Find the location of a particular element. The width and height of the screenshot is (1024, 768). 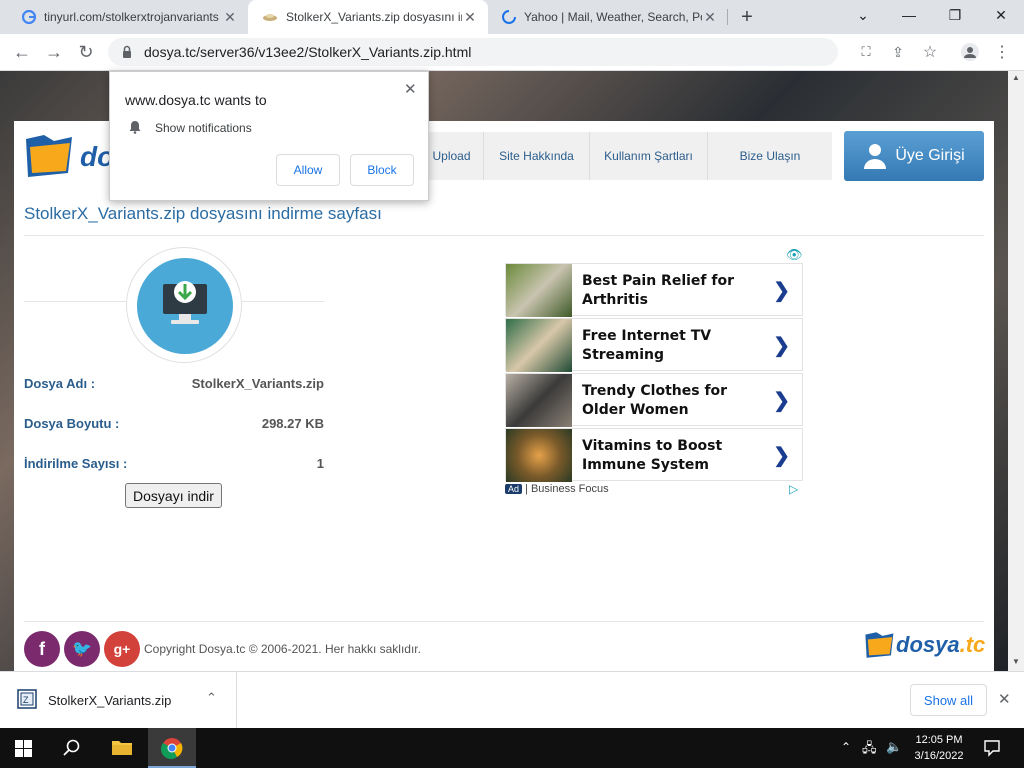

nav-bize-ulasin: Bize Ulaşın is located at coordinates (770, 156).